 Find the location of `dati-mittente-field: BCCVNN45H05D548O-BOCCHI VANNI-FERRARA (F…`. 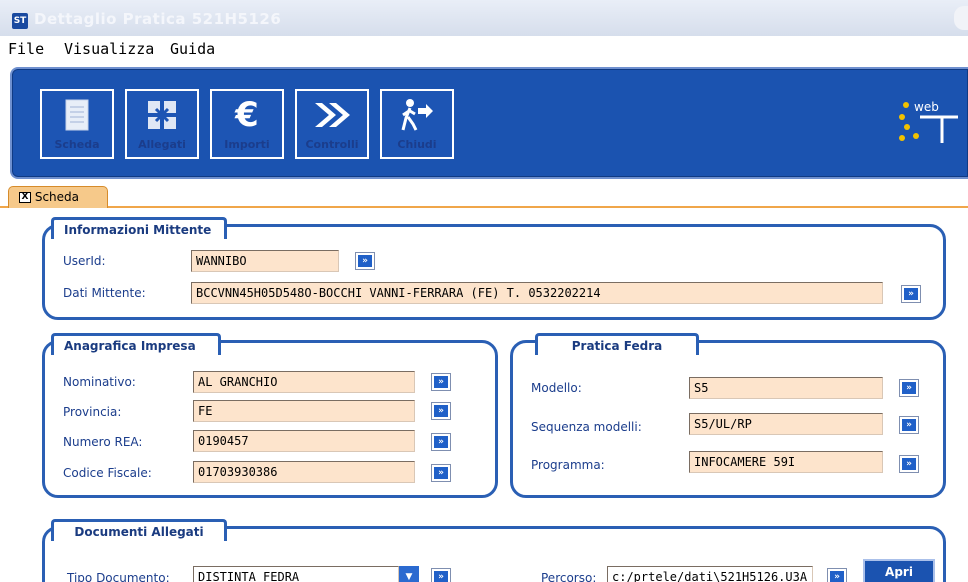

dati-mittente-field: BCCVNN45H05D548O-BOCCHI VANNI-FERRARA (F… is located at coordinates (537, 293).